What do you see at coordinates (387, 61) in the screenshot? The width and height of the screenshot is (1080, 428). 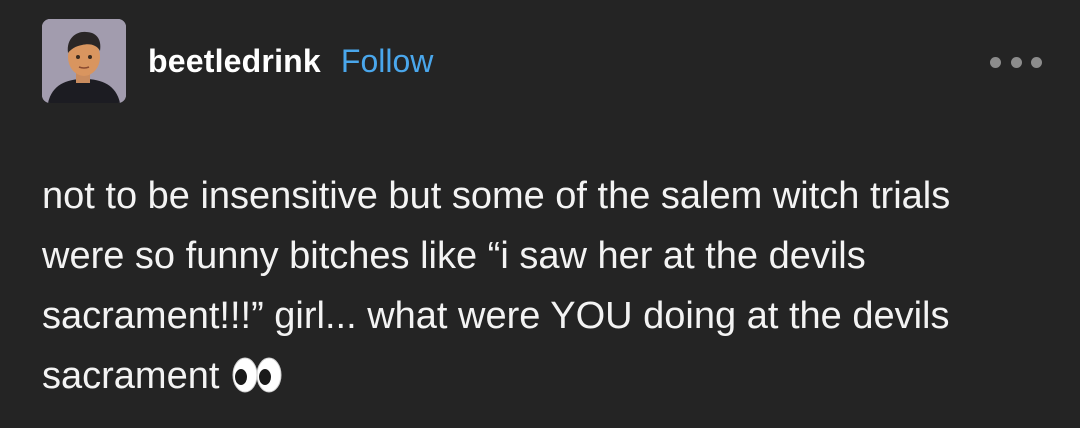 I see `follow-button: Follow` at bounding box center [387, 61].